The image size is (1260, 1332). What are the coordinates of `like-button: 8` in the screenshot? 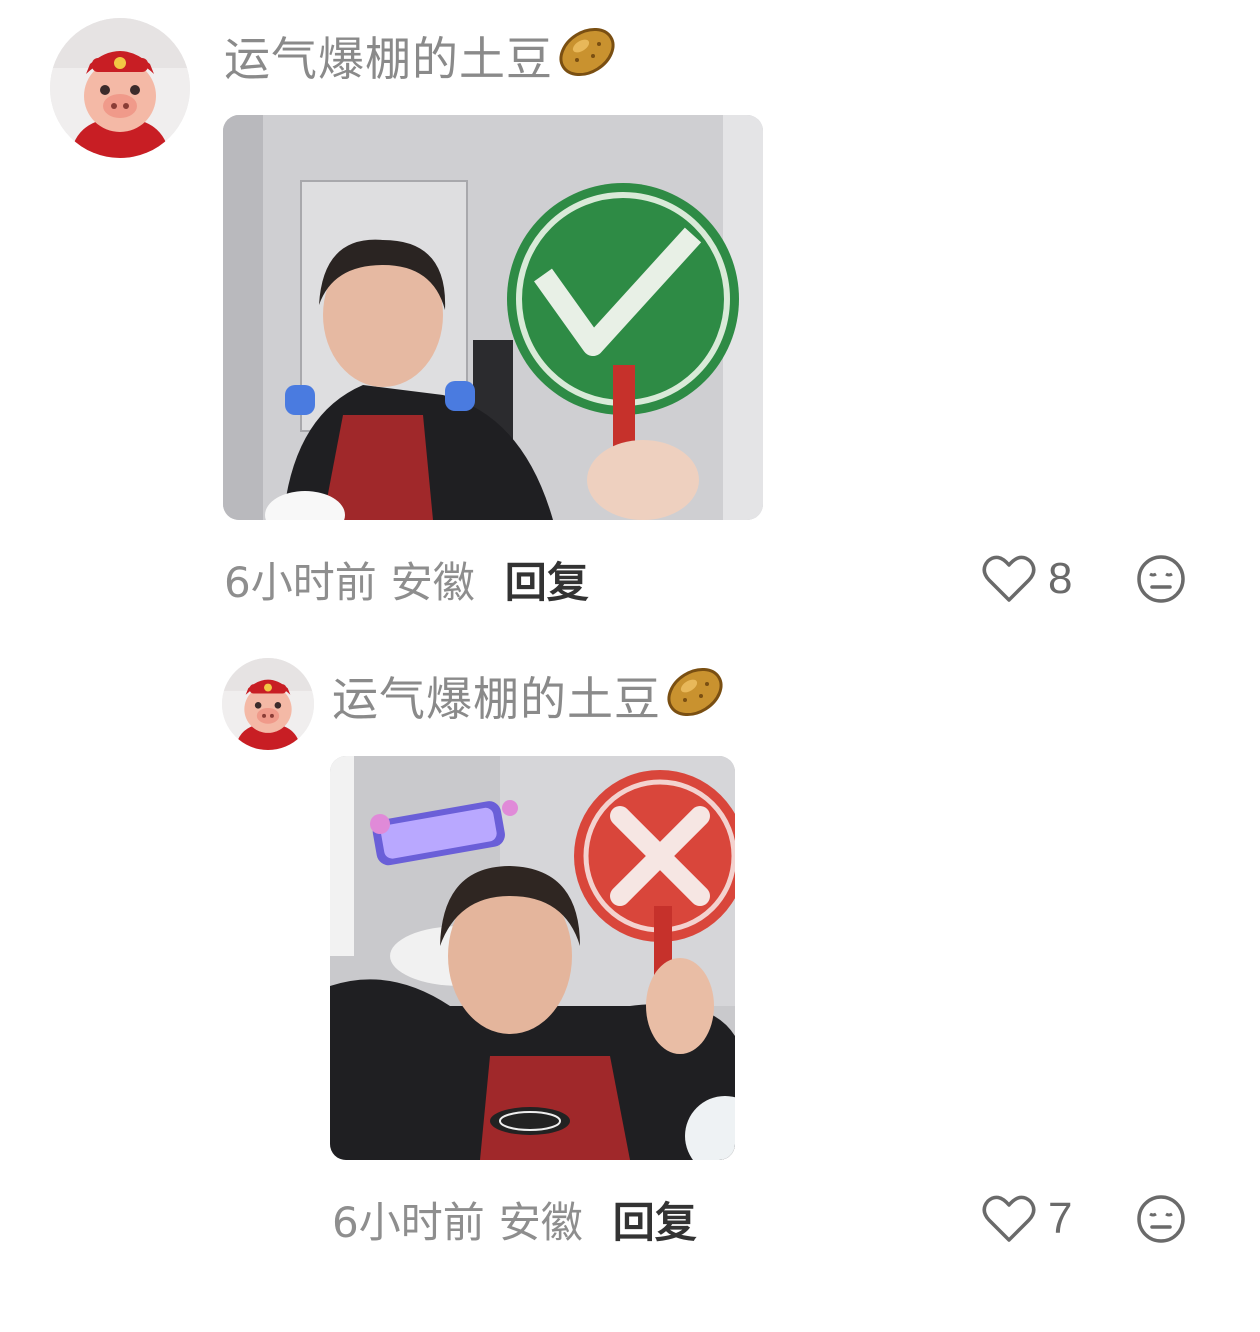 It's located at (1027, 579).